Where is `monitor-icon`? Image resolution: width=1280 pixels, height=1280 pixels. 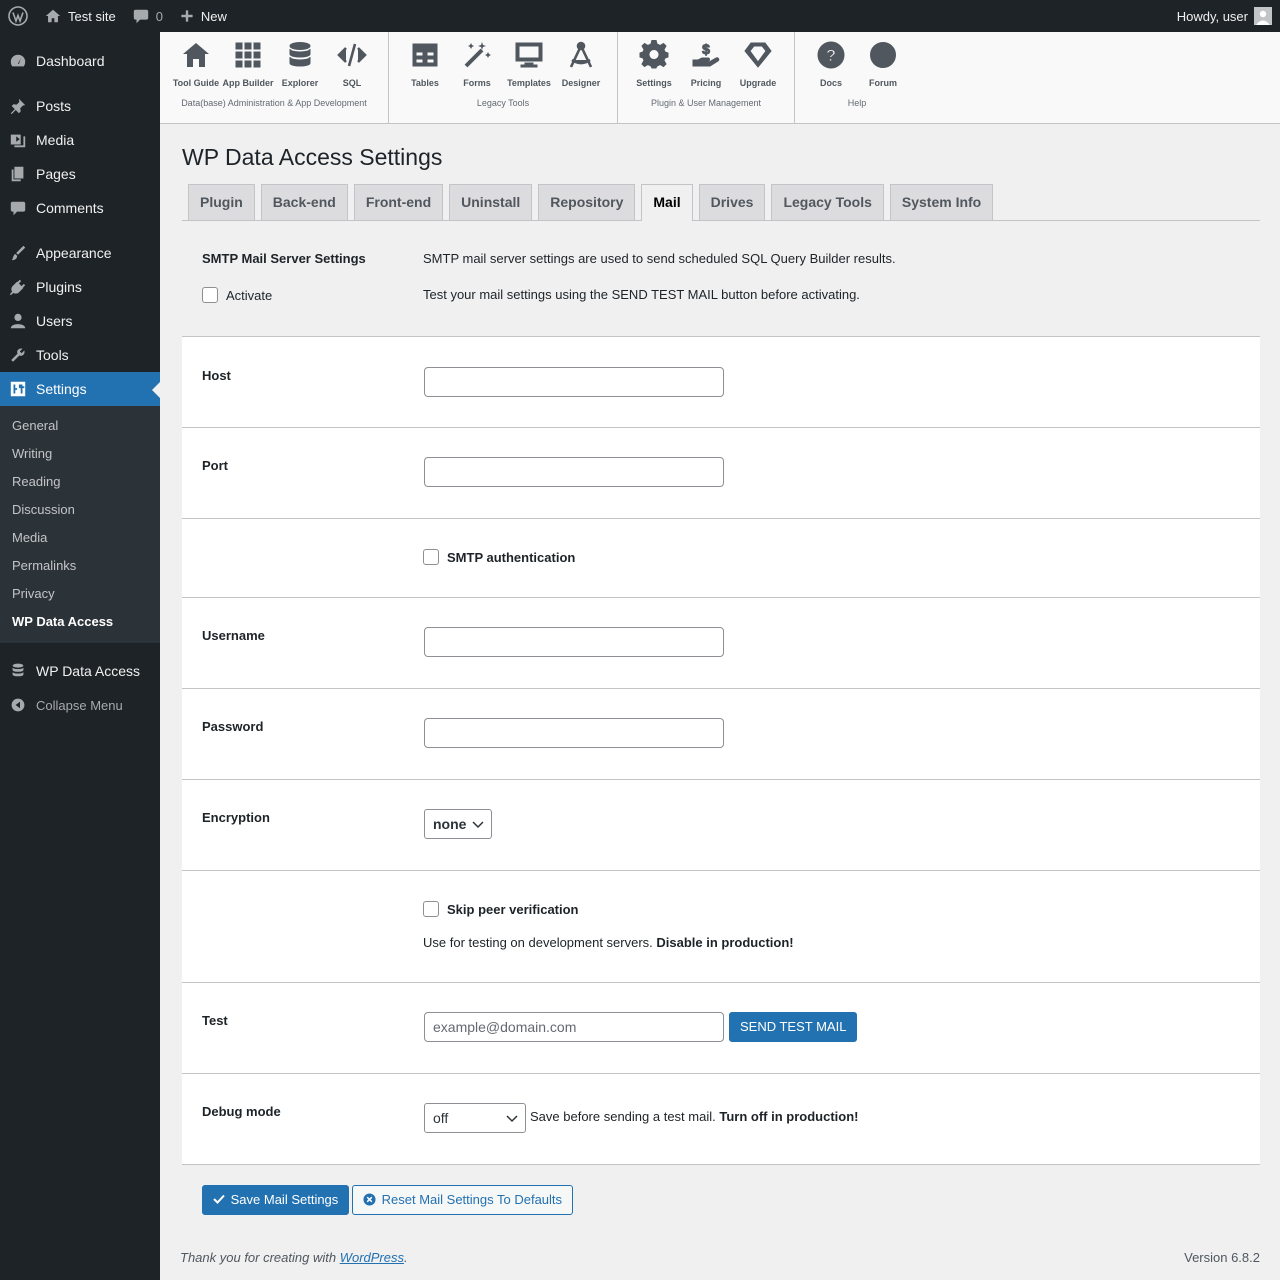 monitor-icon is located at coordinates (529, 55).